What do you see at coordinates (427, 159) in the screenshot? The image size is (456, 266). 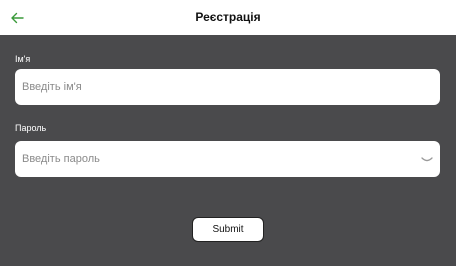 I see `chevron-down-icon` at bounding box center [427, 159].